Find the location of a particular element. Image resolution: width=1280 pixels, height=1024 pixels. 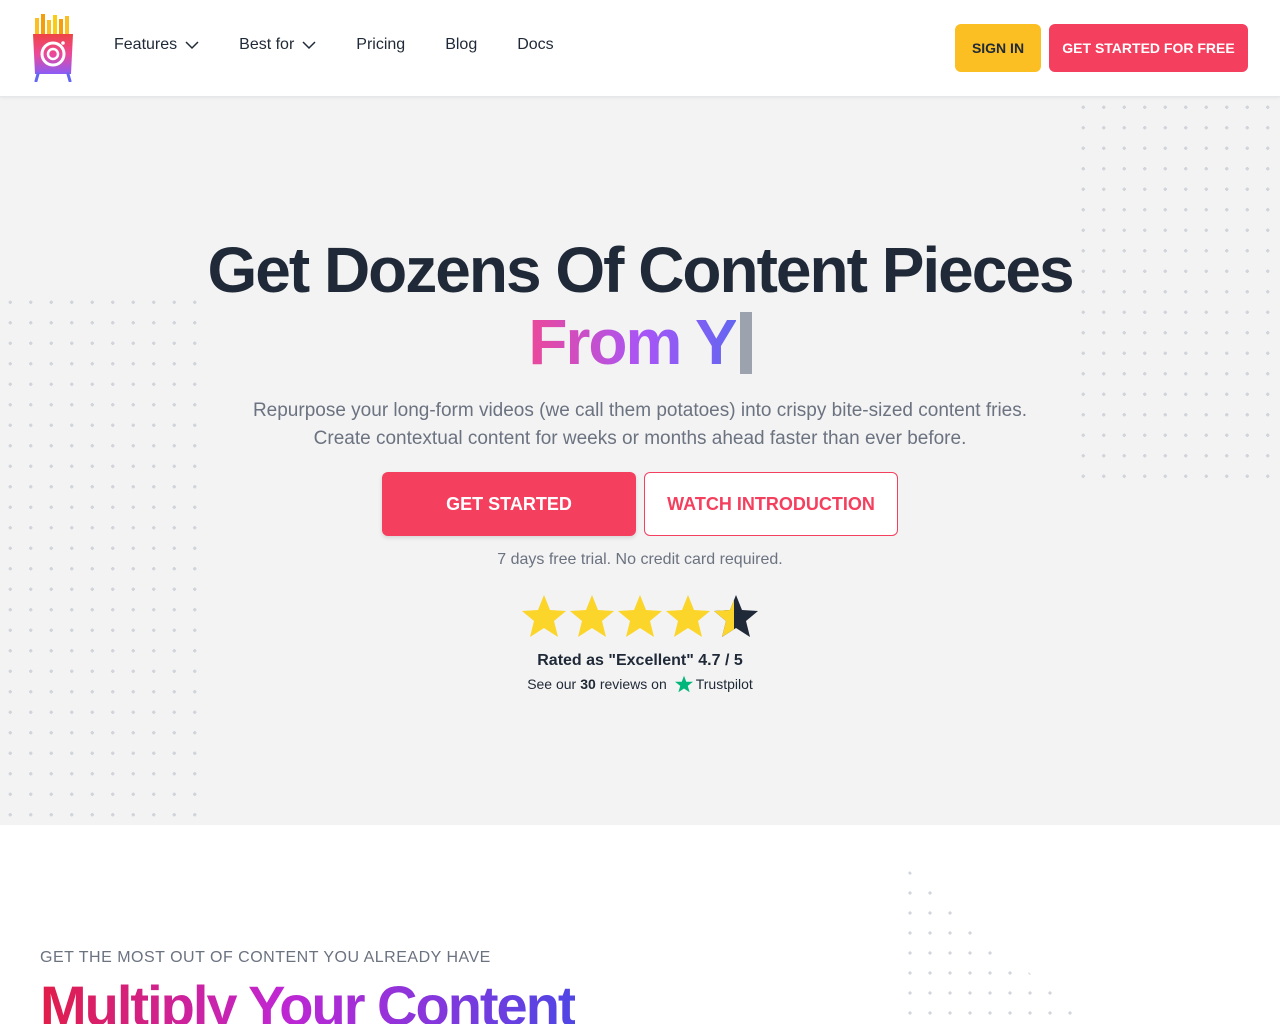

get-started-free-button: GET STARTED FOR FREE is located at coordinates (1148, 48).